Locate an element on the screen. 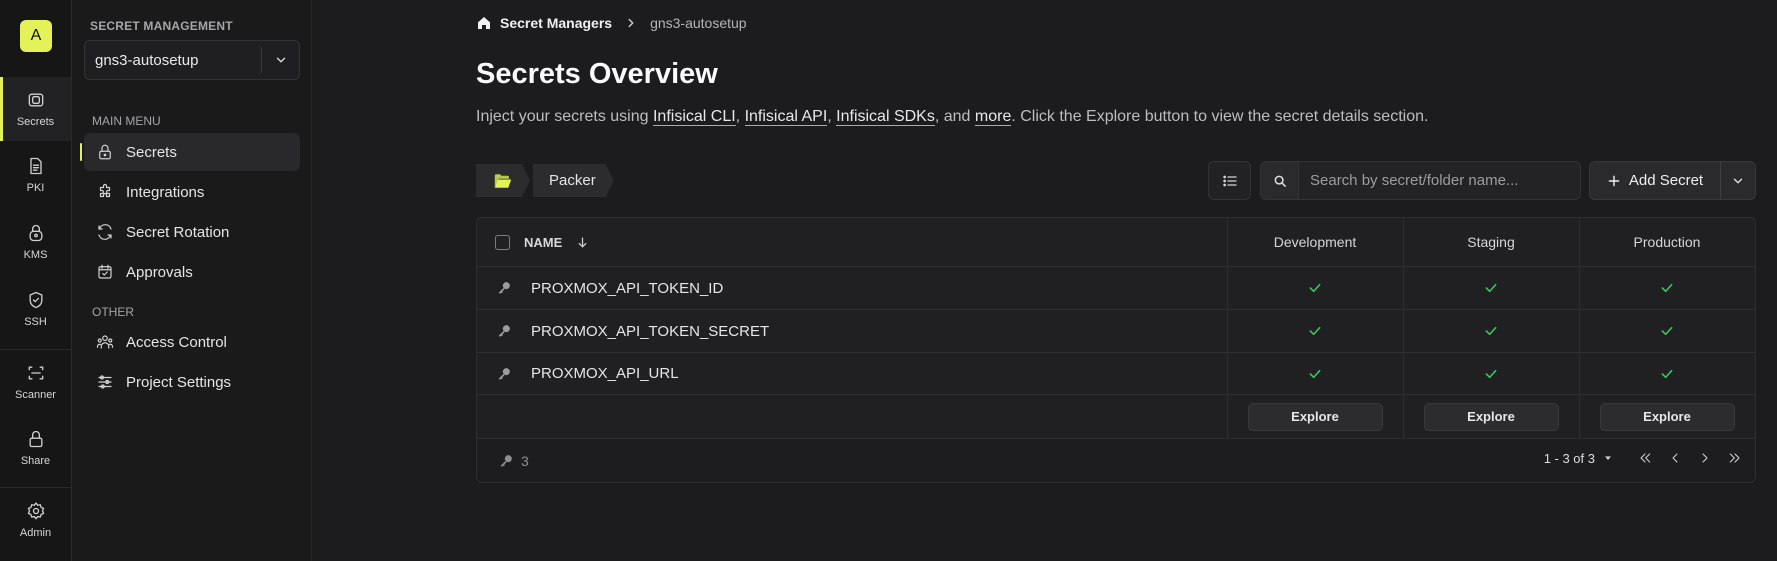  table-row: PROXMOX_API_URL is located at coordinates (1116, 374).